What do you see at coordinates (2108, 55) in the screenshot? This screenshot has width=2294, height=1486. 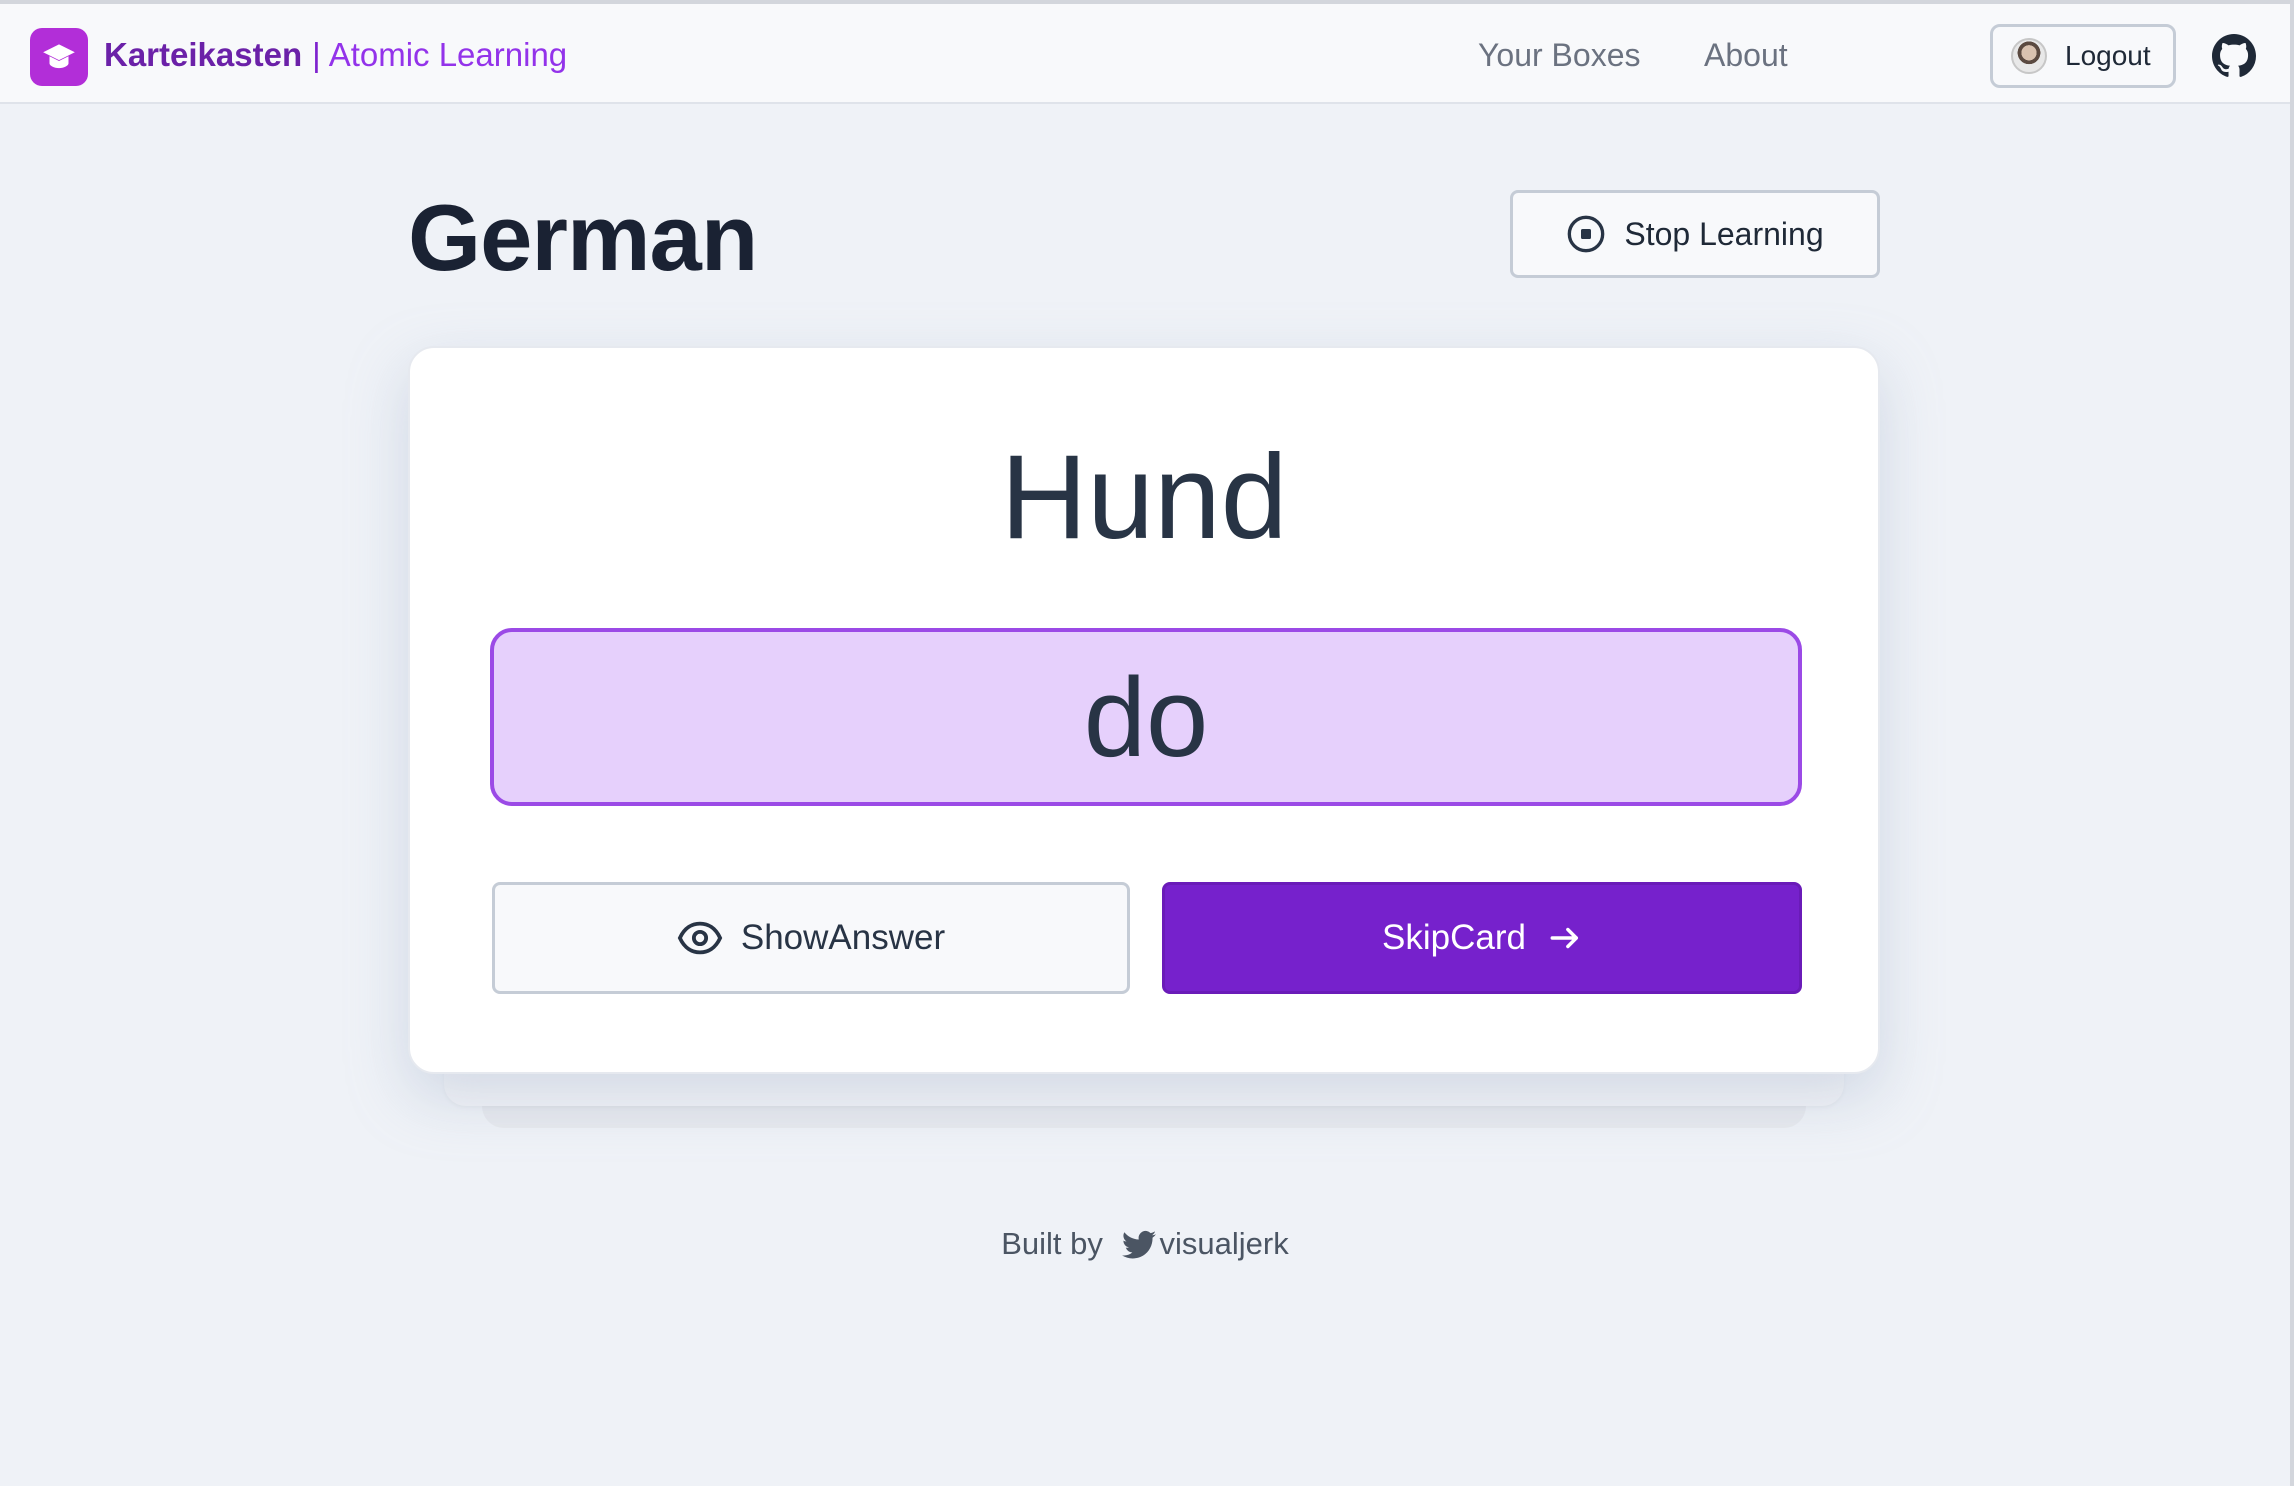 I see `logout-label: Logout` at bounding box center [2108, 55].